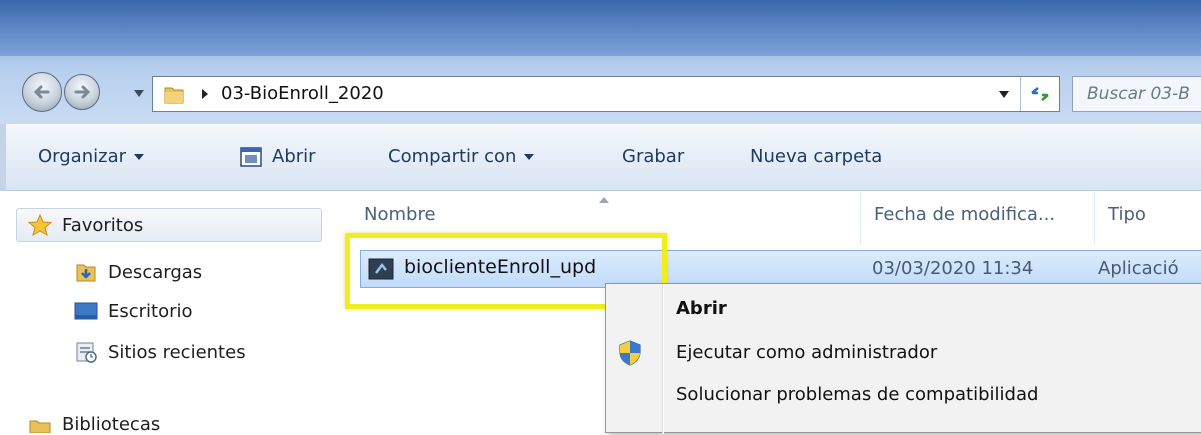 The image size is (1201, 435). What do you see at coordinates (111, 424) in the screenshot?
I see `libraries-label: Bibliotecas` at bounding box center [111, 424].